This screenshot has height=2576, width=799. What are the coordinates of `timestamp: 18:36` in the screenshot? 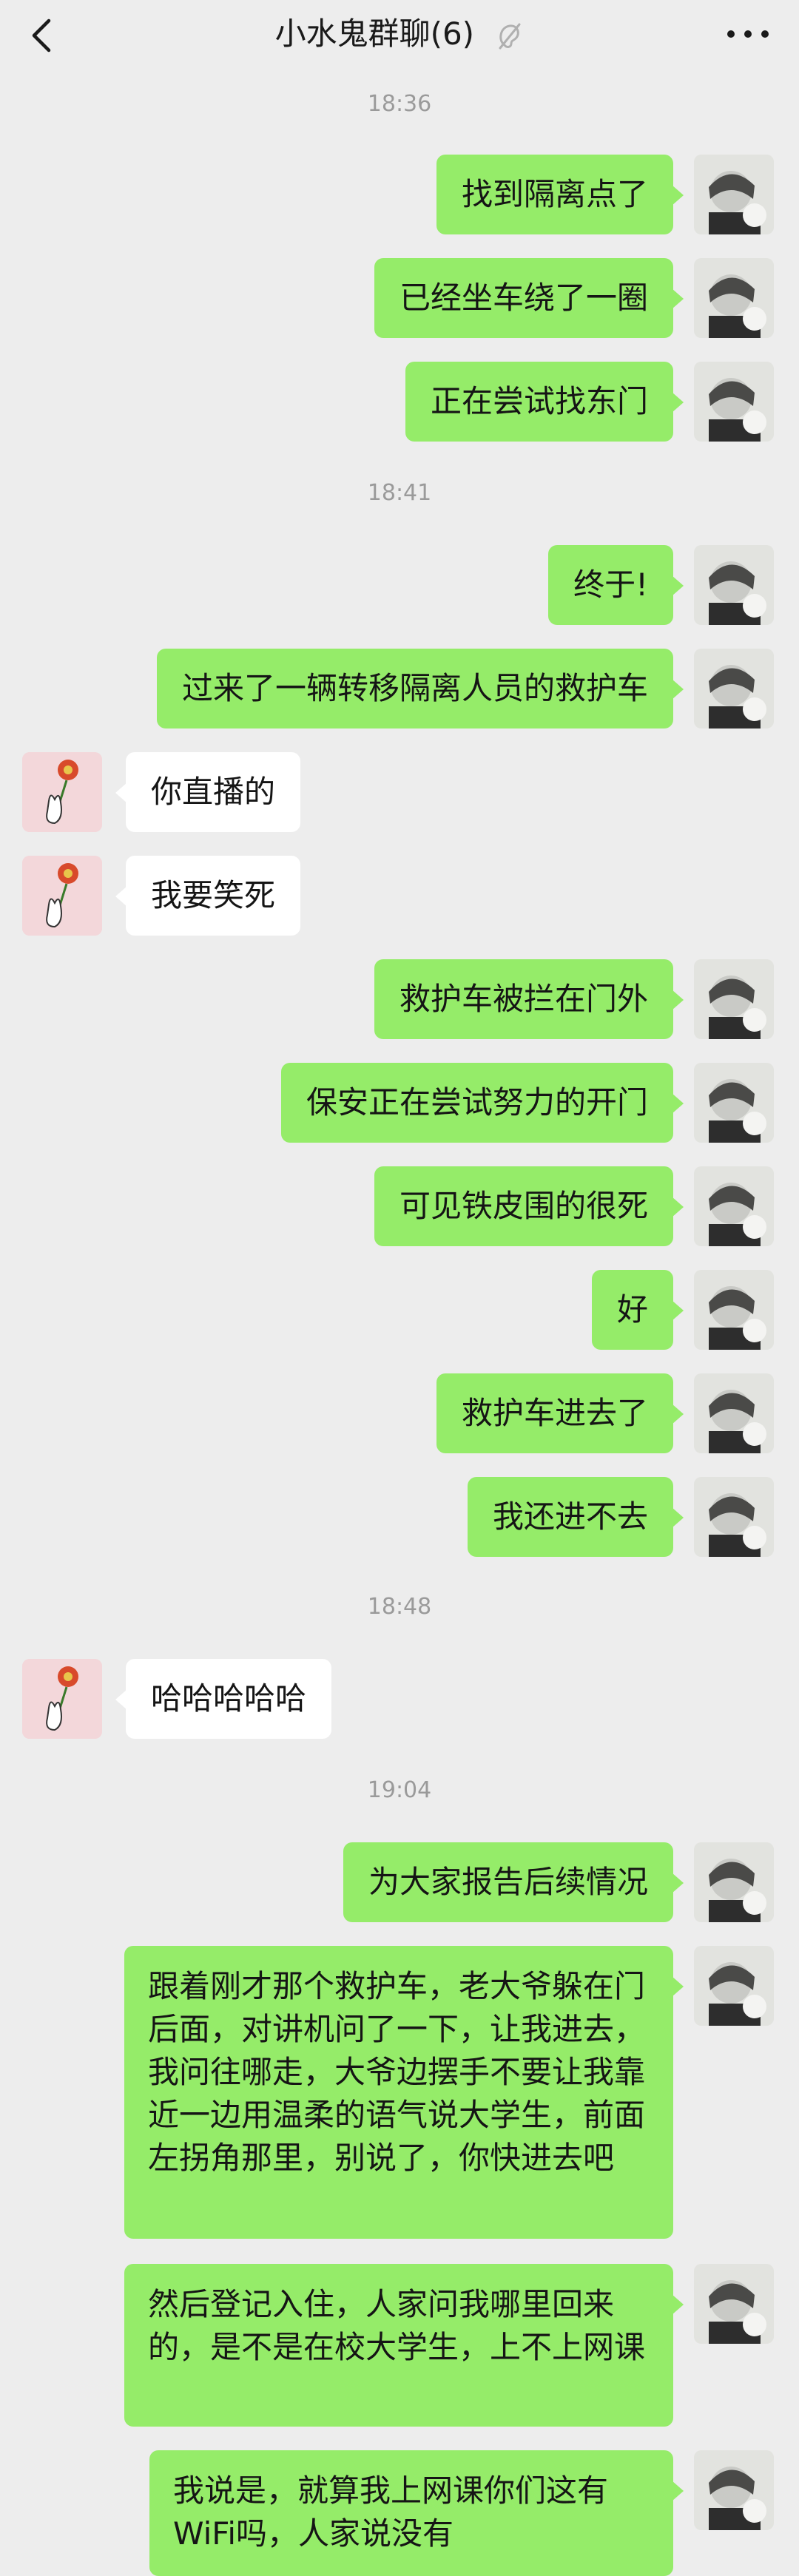 It's located at (399, 104).